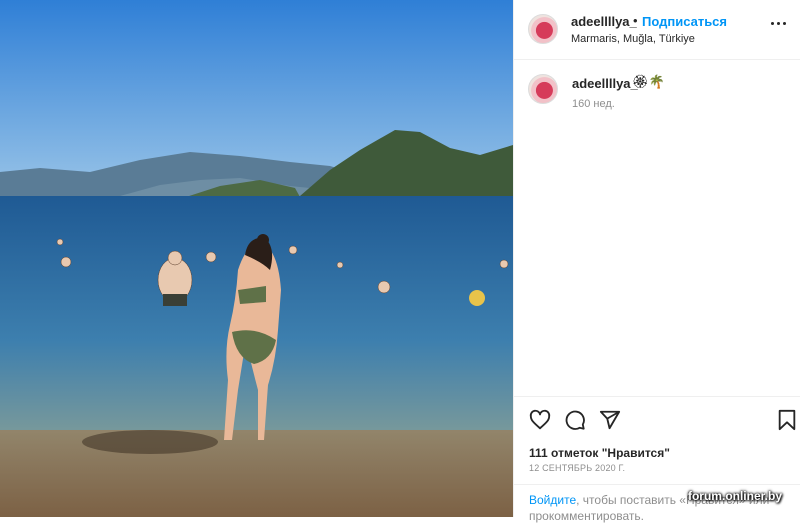  What do you see at coordinates (734, 496) in the screenshot?
I see `watermark: forum.onliner.by` at bounding box center [734, 496].